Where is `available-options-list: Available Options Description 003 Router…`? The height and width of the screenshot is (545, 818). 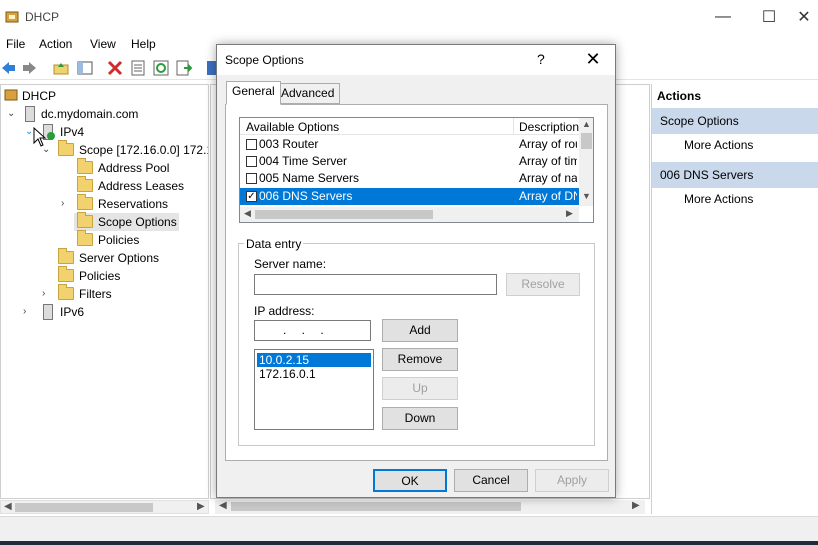 available-options-list: Available Options Description 003 Router… is located at coordinates (416, 170).